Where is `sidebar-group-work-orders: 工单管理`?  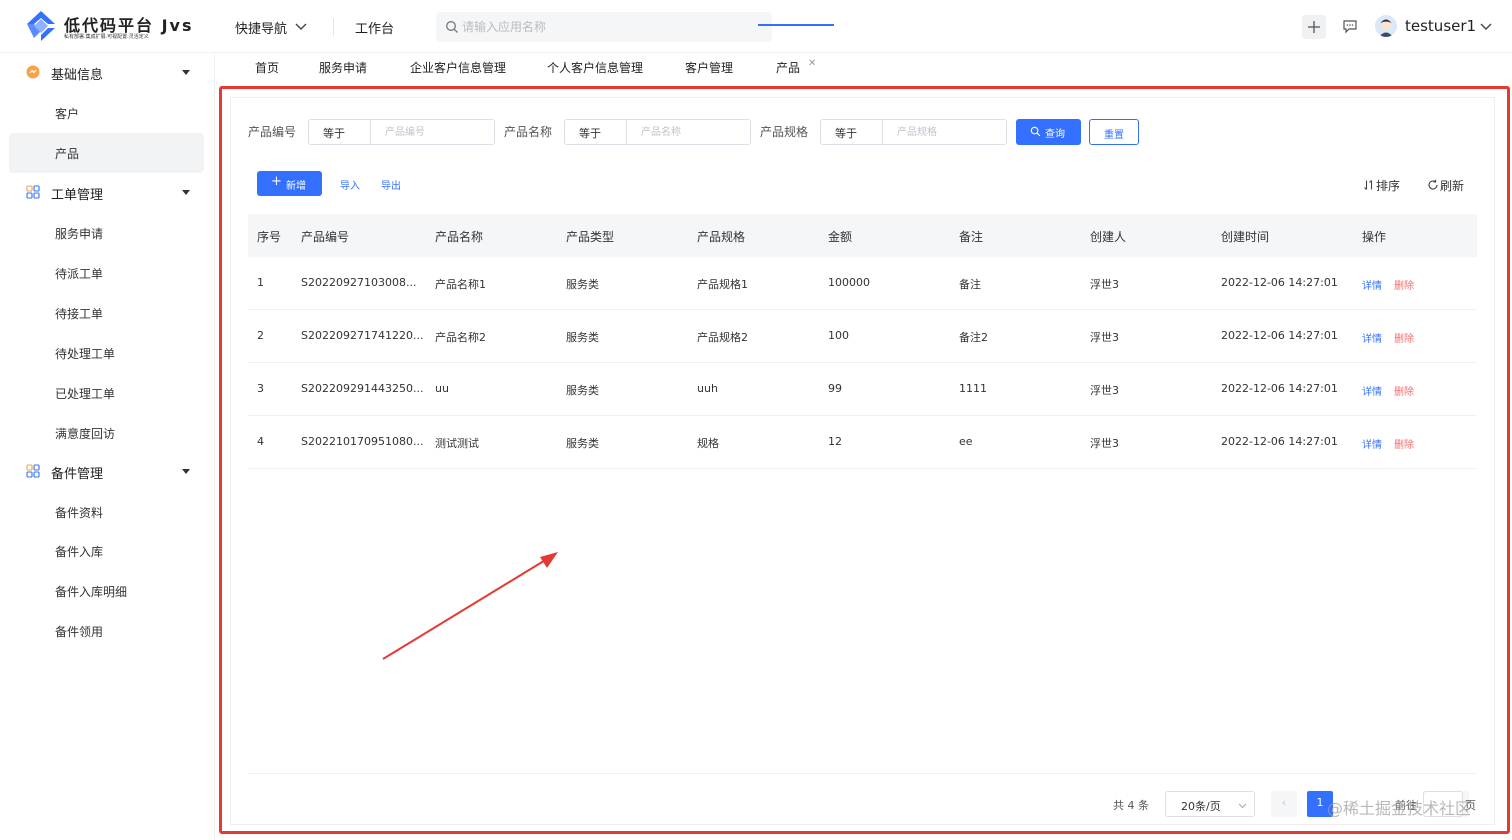
sidebar-group-work-orders: 工单管理 is located at coordinates (107, 193).